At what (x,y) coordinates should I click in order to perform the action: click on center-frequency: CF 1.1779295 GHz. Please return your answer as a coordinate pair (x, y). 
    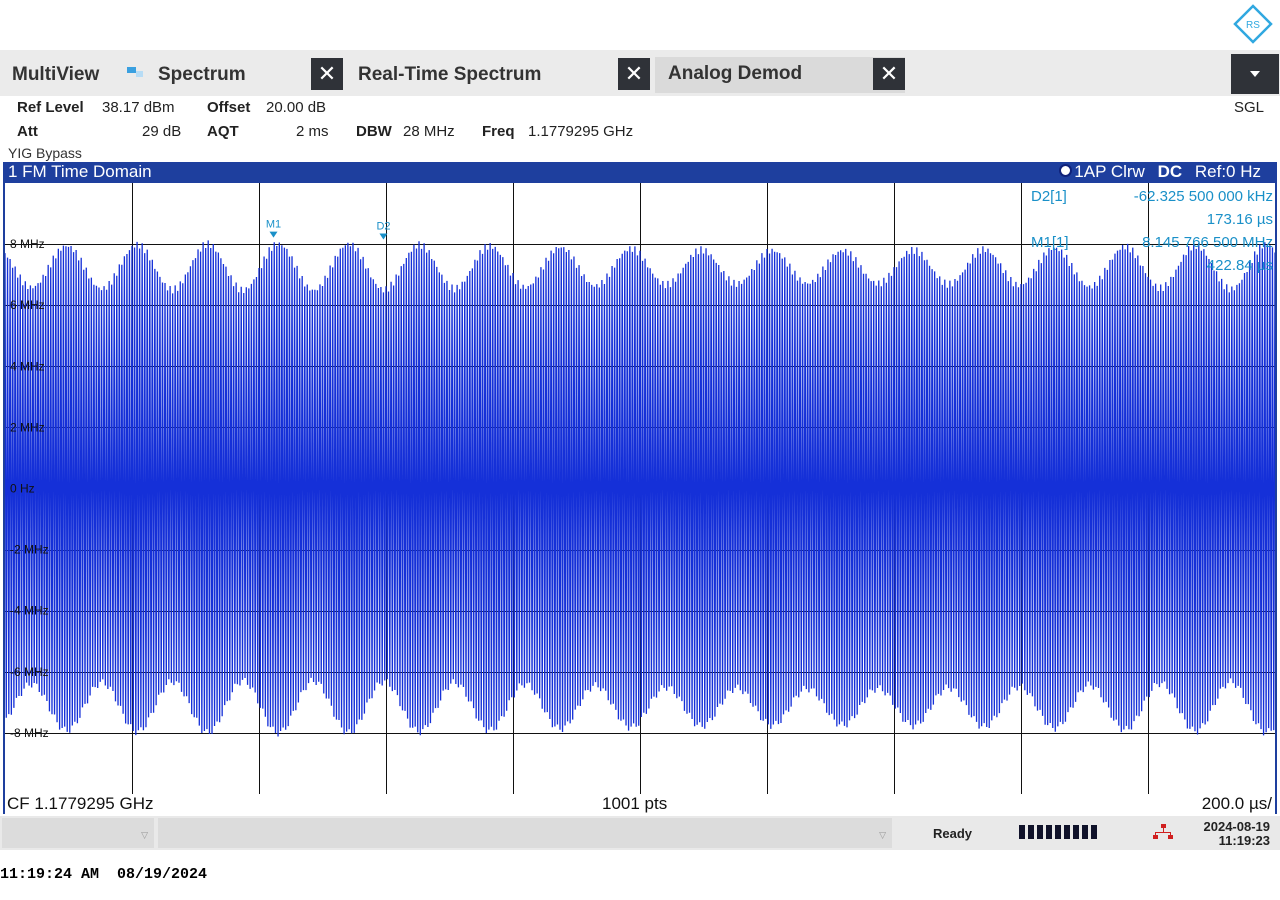
    Looking at the image, I should click on (80, 803).